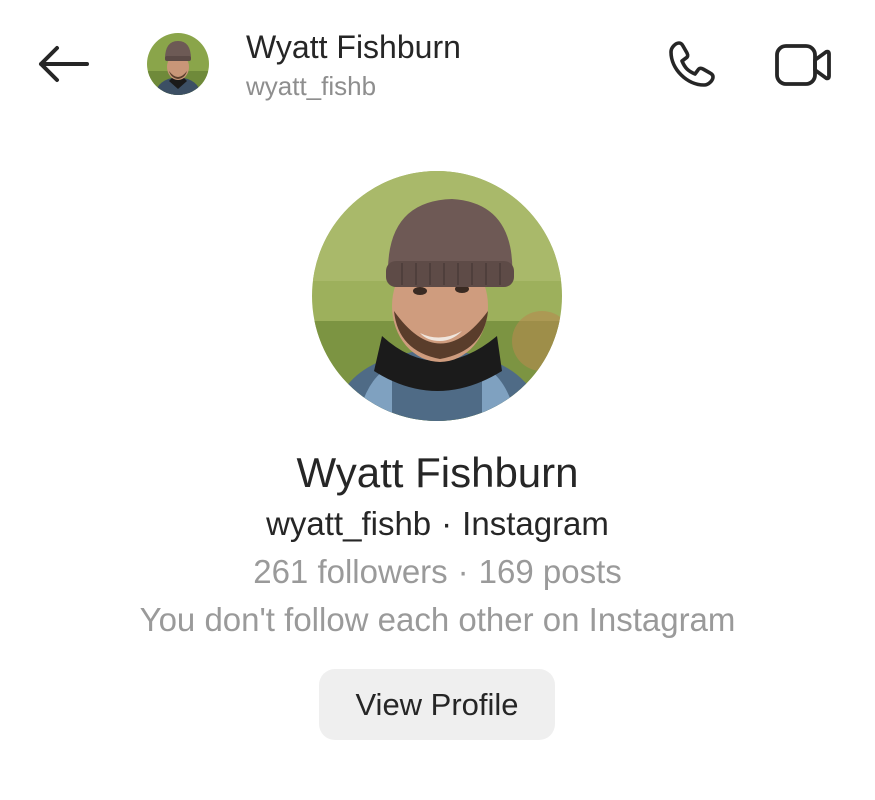 The width and height of the screenshot is (875, 800). Describe the element at coordinates (550, 571) in the screenshot. I see `posts-count: 169 posts` at that location.